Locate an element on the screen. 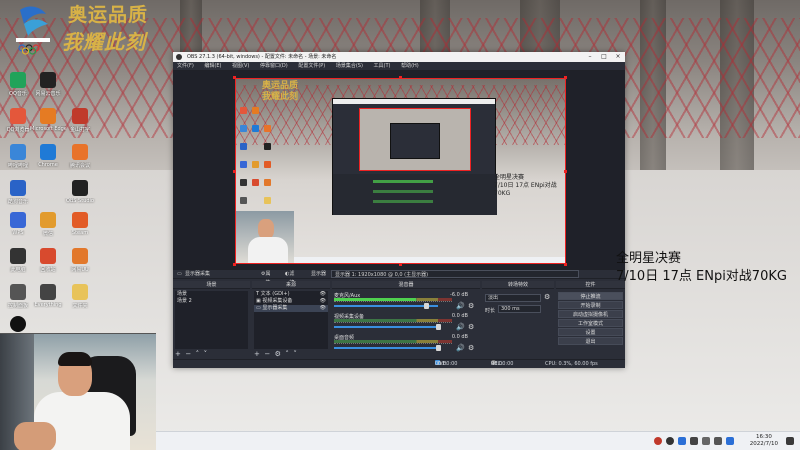 Image resolution: width=800 pixels, height=450 pixels. desktop-icon: 腾讯会议 is located at coordinates (80, 158).